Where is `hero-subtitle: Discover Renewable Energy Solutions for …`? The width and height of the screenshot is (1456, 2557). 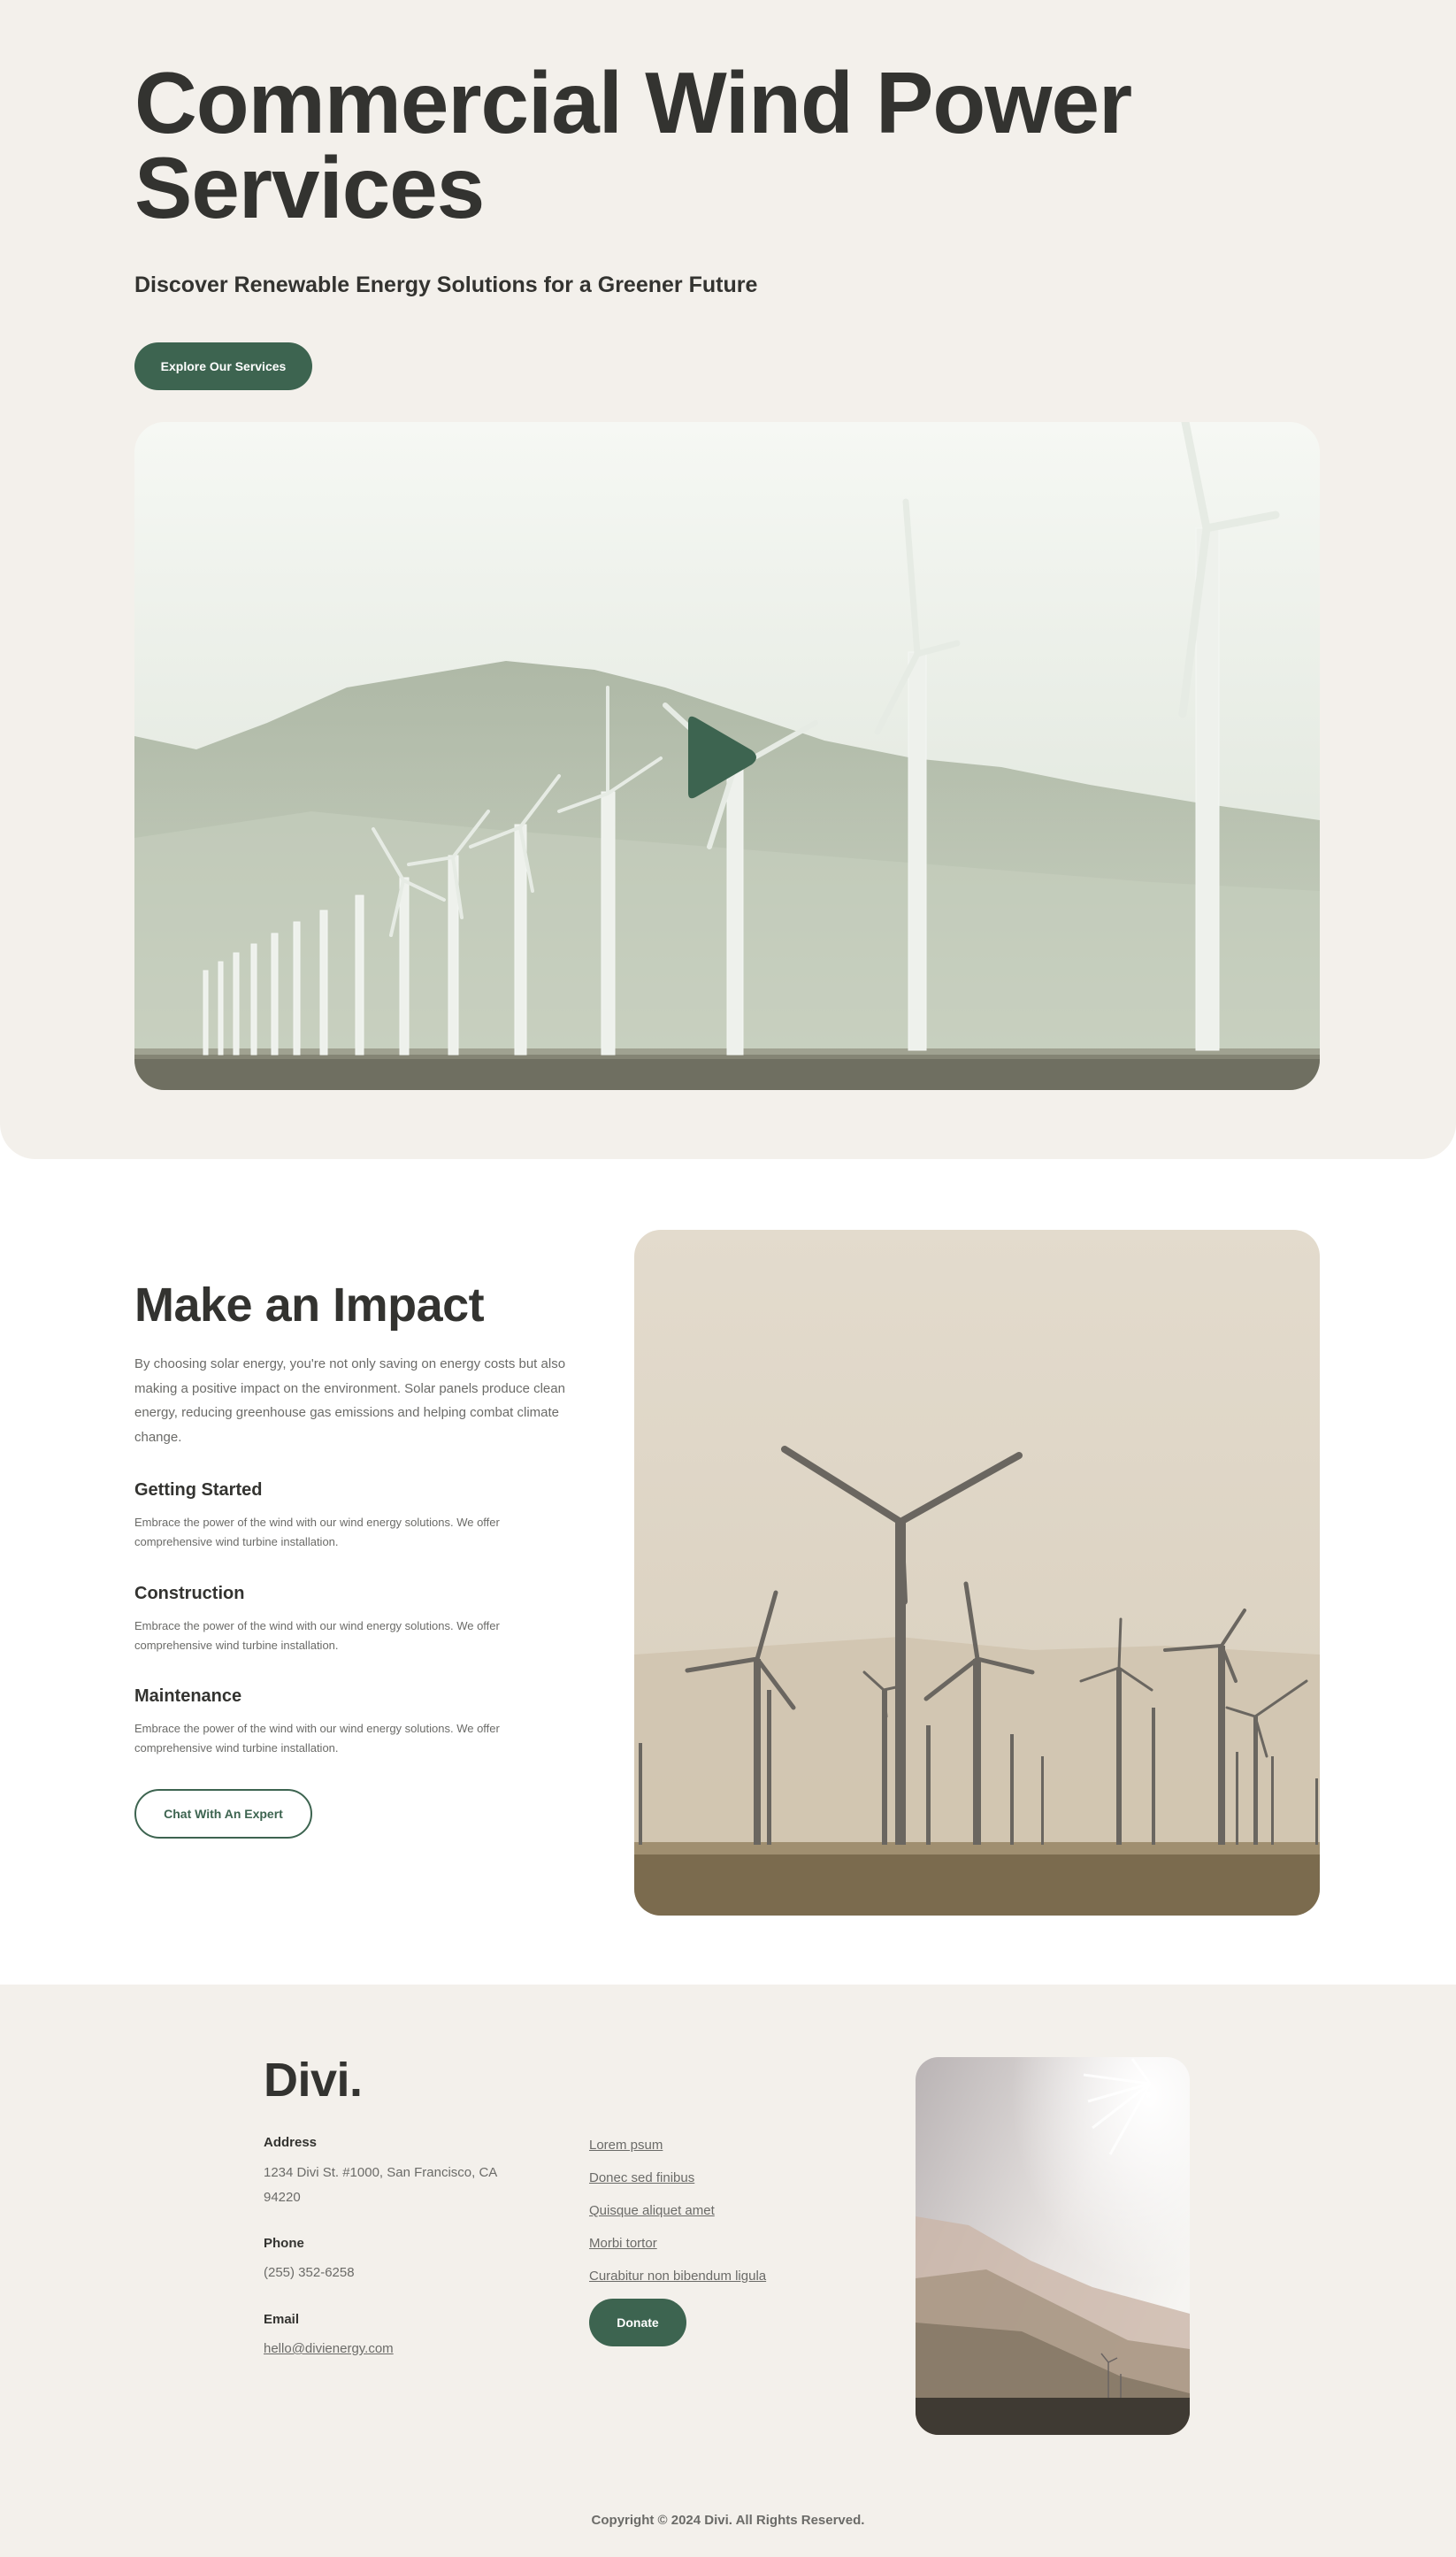
hero-subtitle: Discover Renewable Energy Solutions for … is located at coordinates (446, 285).